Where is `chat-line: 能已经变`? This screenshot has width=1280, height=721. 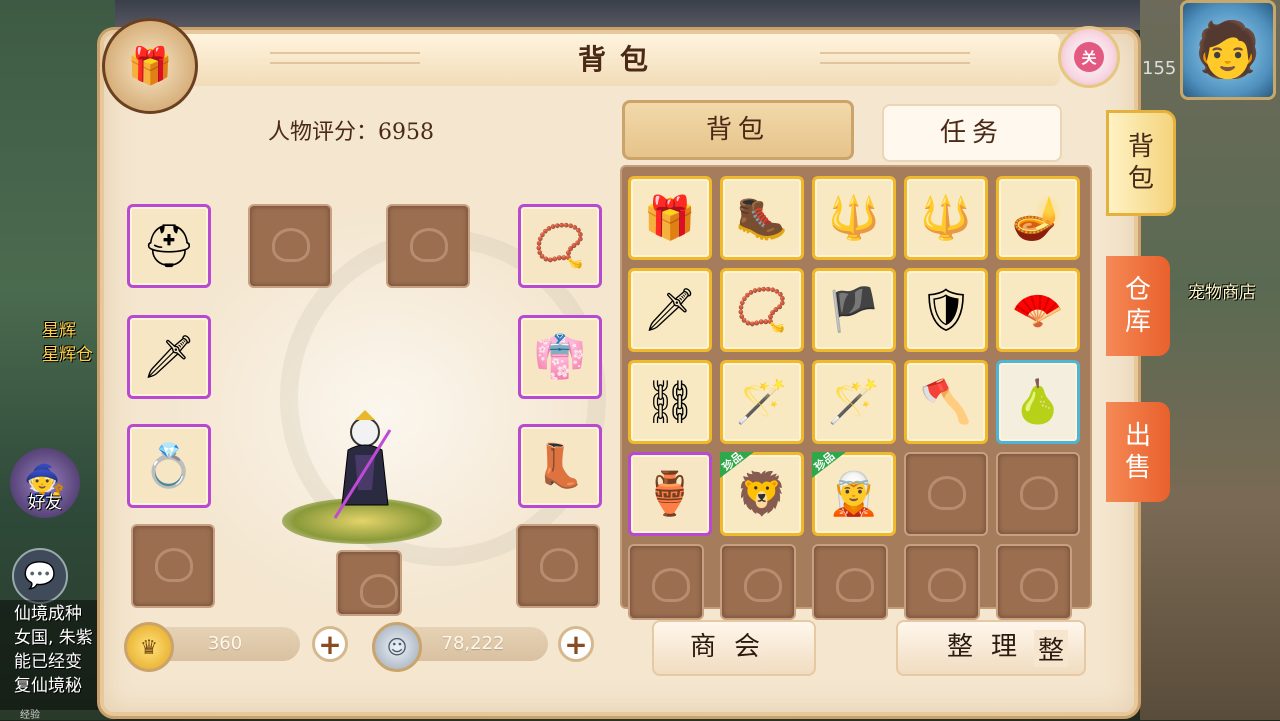
chat-line: 能已经变 is located at coordinates (48, 662).